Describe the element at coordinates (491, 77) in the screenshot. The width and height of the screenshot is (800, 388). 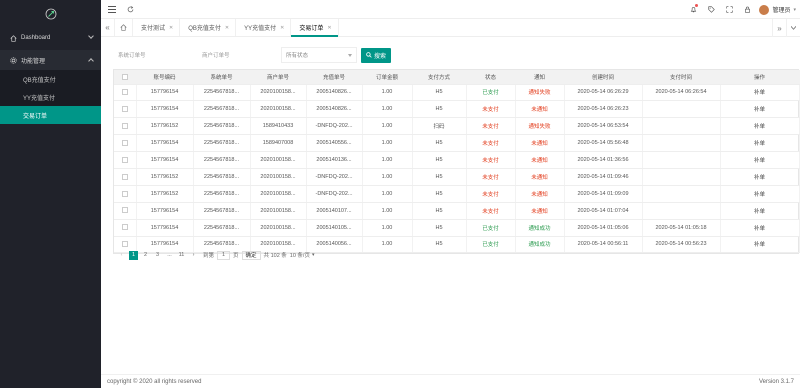
I see `column-header: 状态` at that location.